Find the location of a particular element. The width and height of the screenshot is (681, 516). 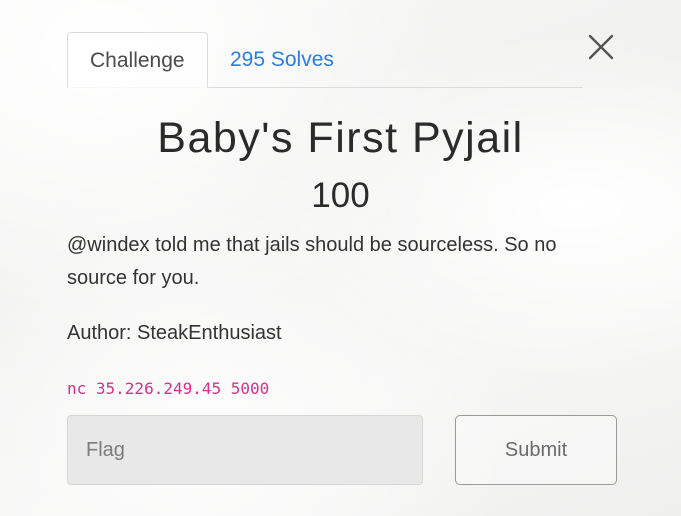

tab-solves: 295 Solves is located at coordinates (282, 59).